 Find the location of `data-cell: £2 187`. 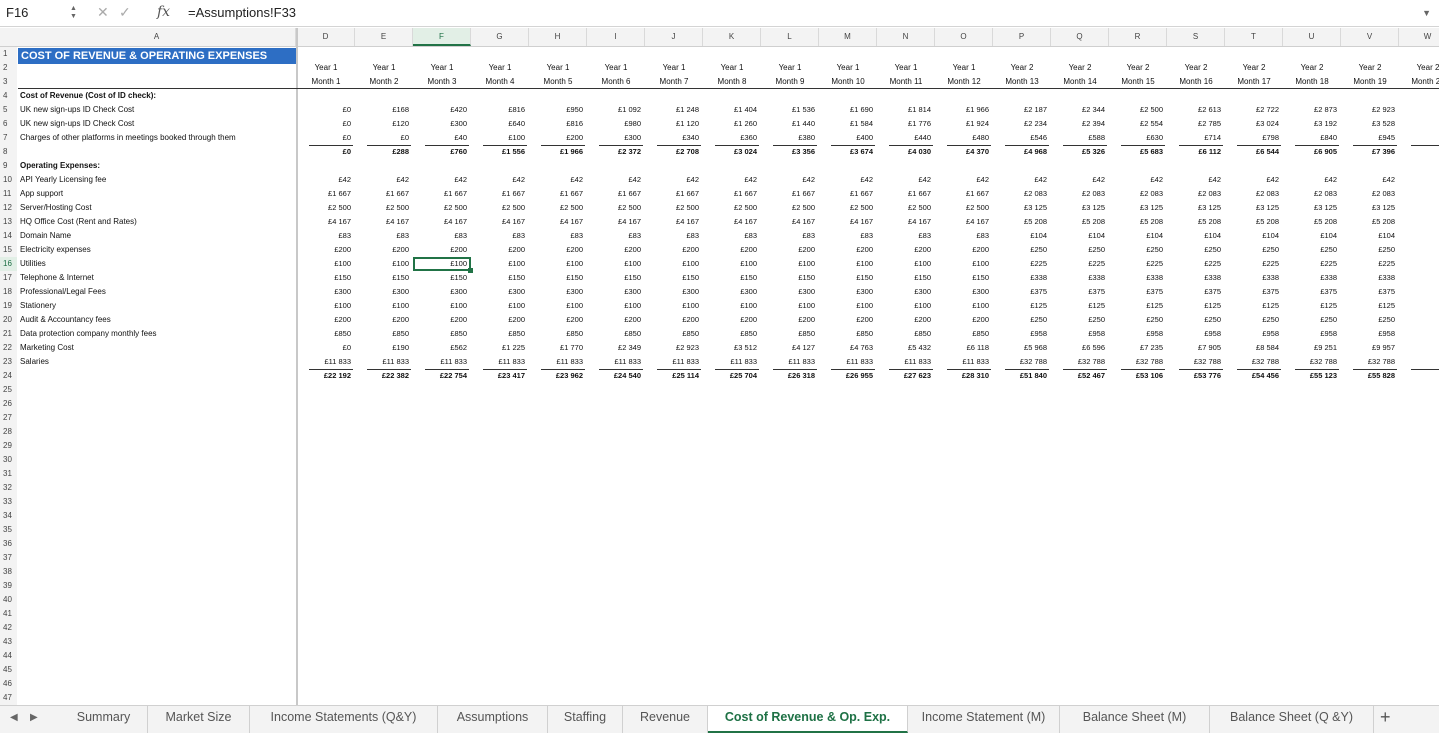

data-cell: £2 187 is located at coordinates (1022, 110).